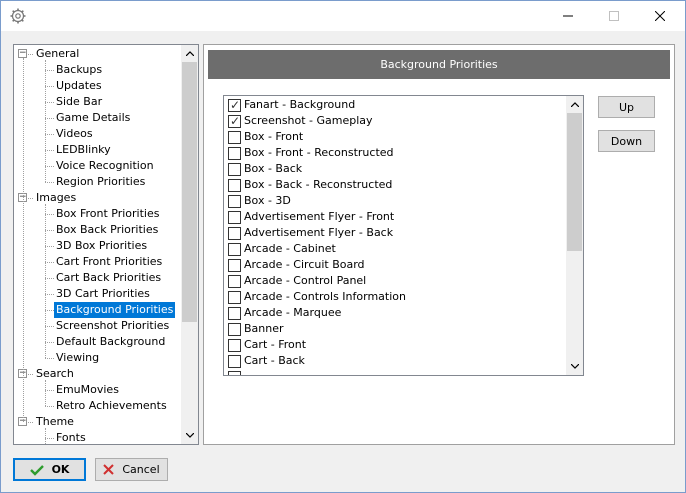 The height and width of the screenshot is (493, 686). I want to click on tree-group-images: Images, so click(56, 198).